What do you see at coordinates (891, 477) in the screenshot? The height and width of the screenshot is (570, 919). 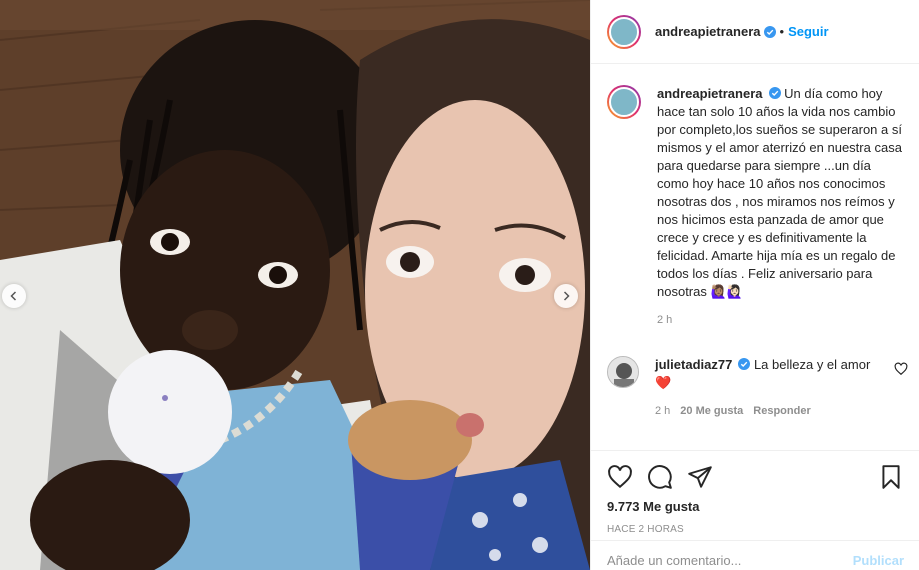 I see `bookmark-icon` at bounding box center [891, 477].